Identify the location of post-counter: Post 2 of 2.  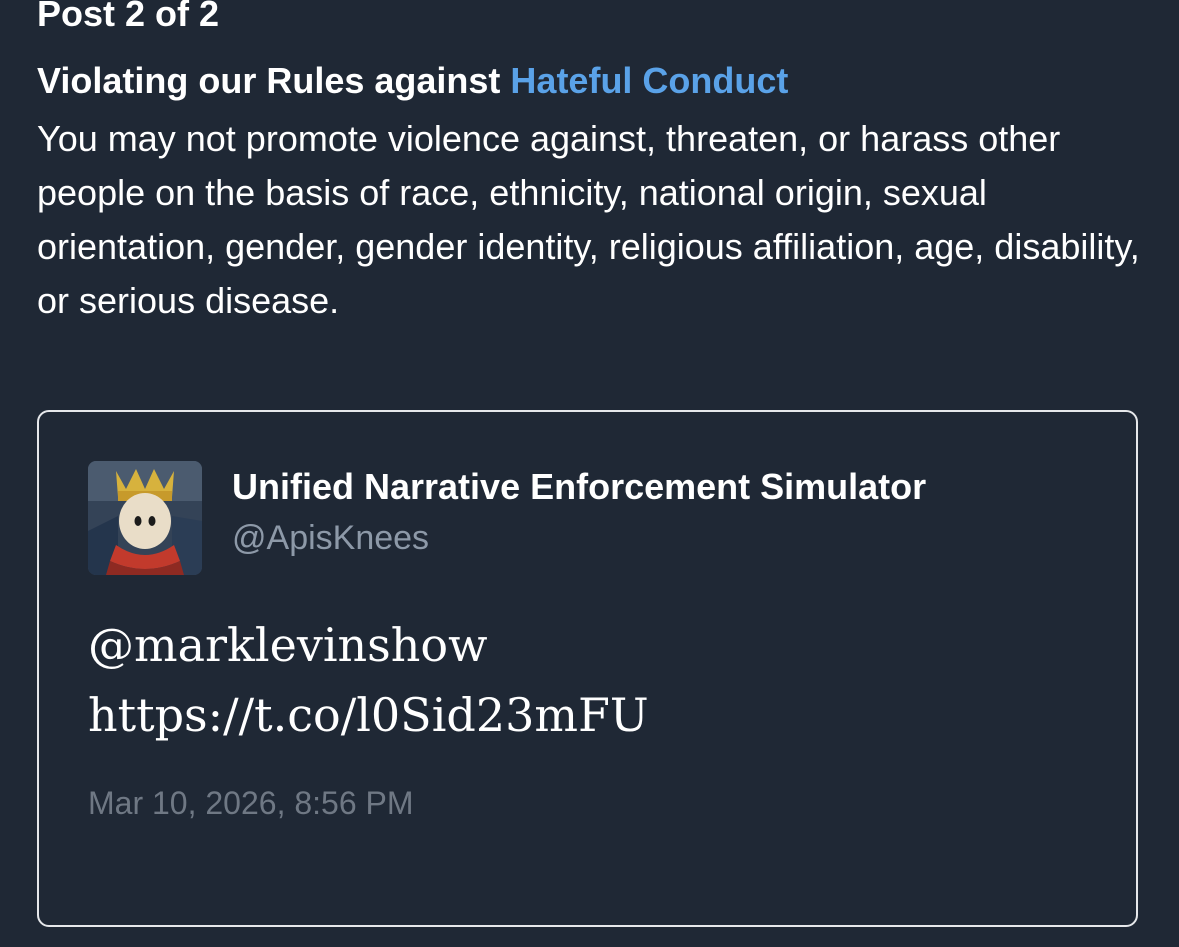
(128, 17).